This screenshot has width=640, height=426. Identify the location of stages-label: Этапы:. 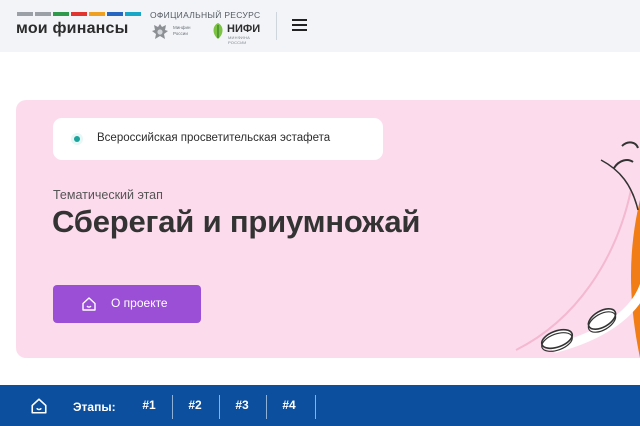
(94, 407).